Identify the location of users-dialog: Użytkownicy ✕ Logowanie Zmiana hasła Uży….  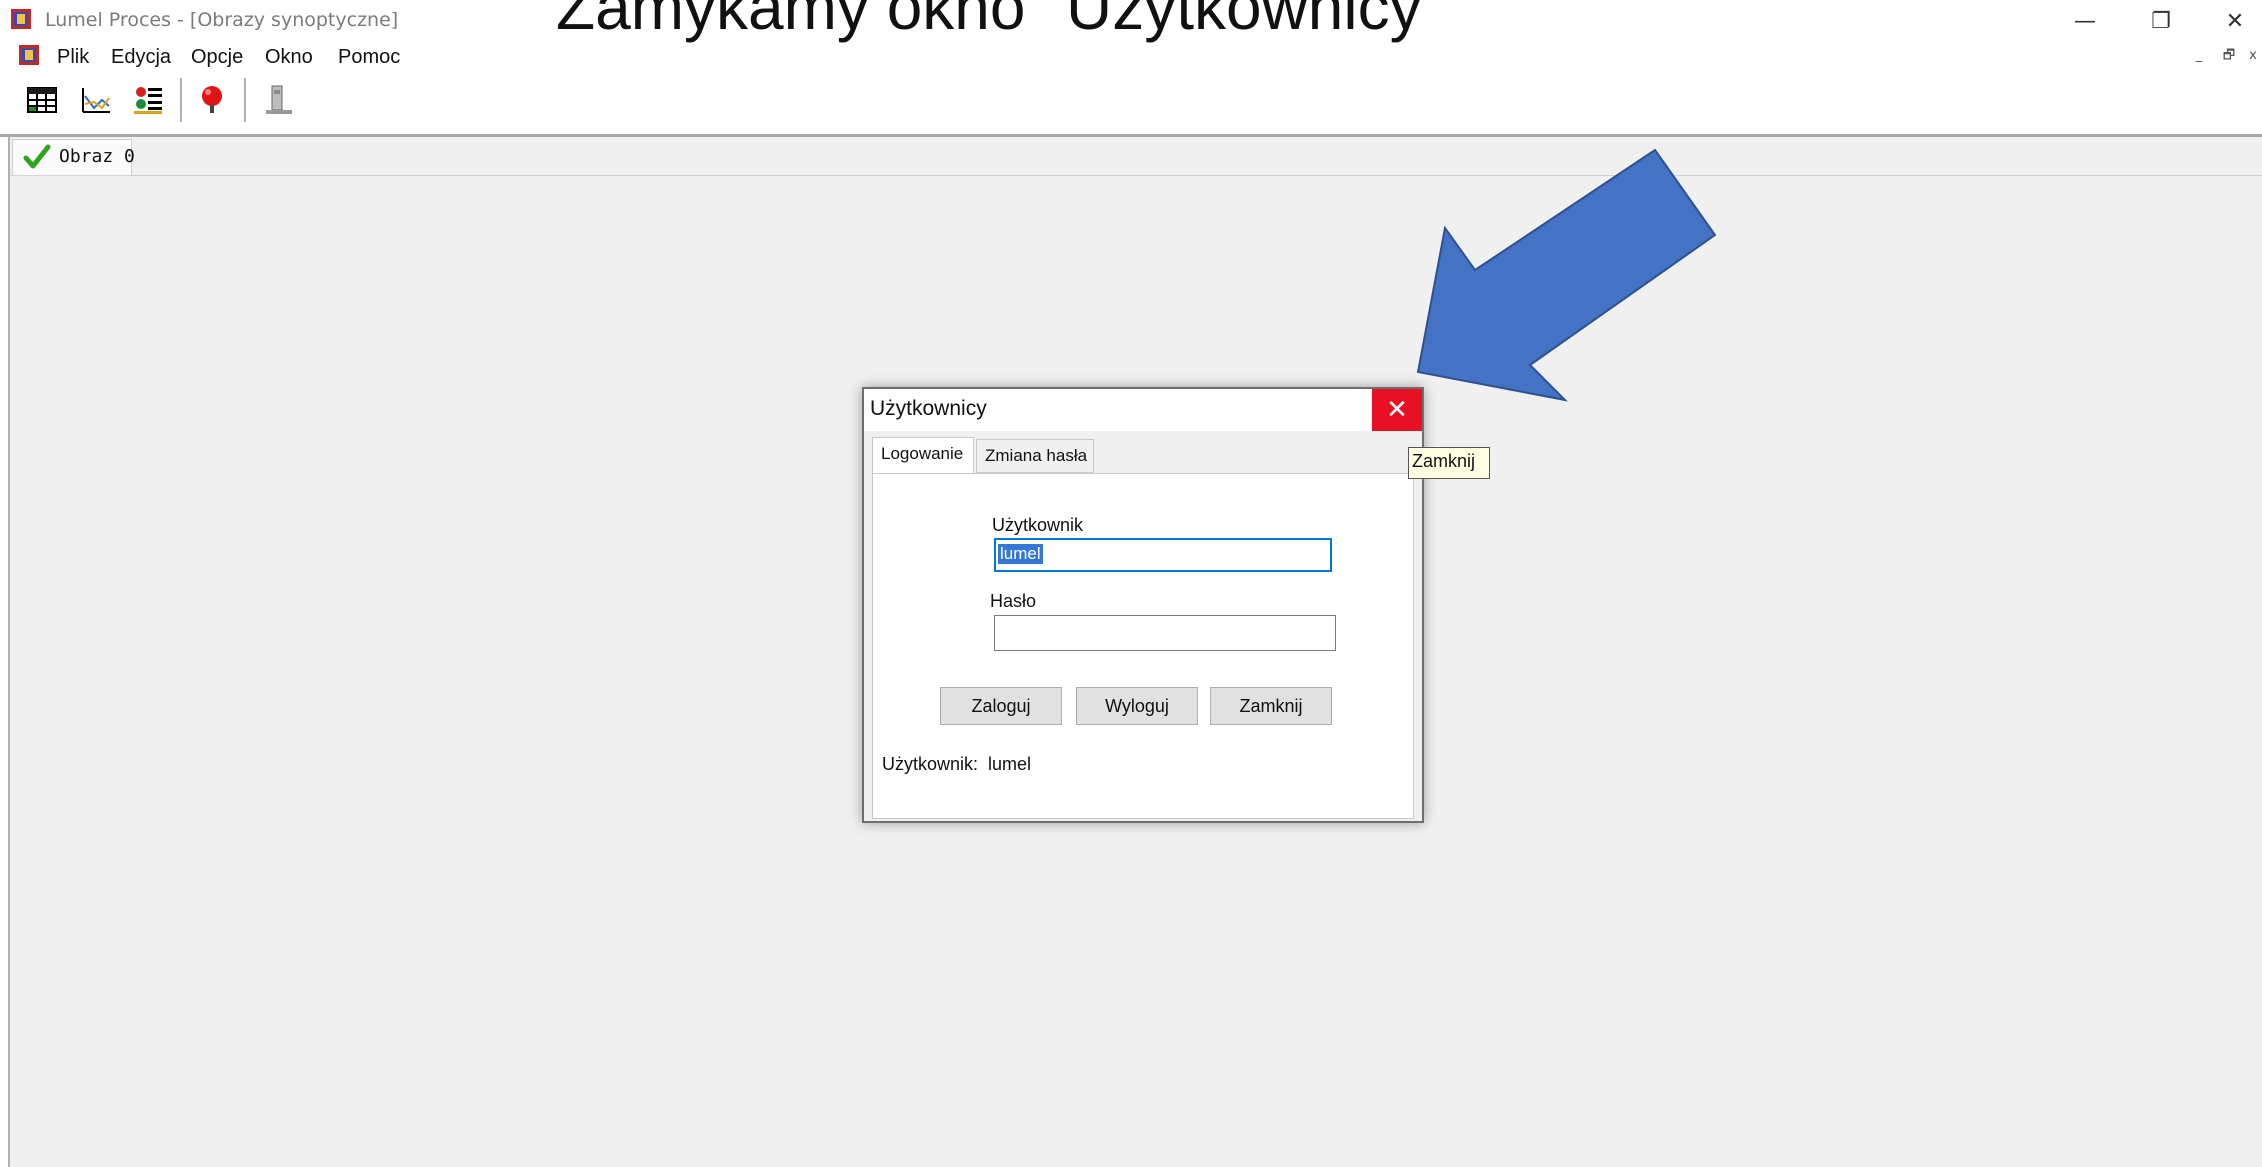
(1143, 605).